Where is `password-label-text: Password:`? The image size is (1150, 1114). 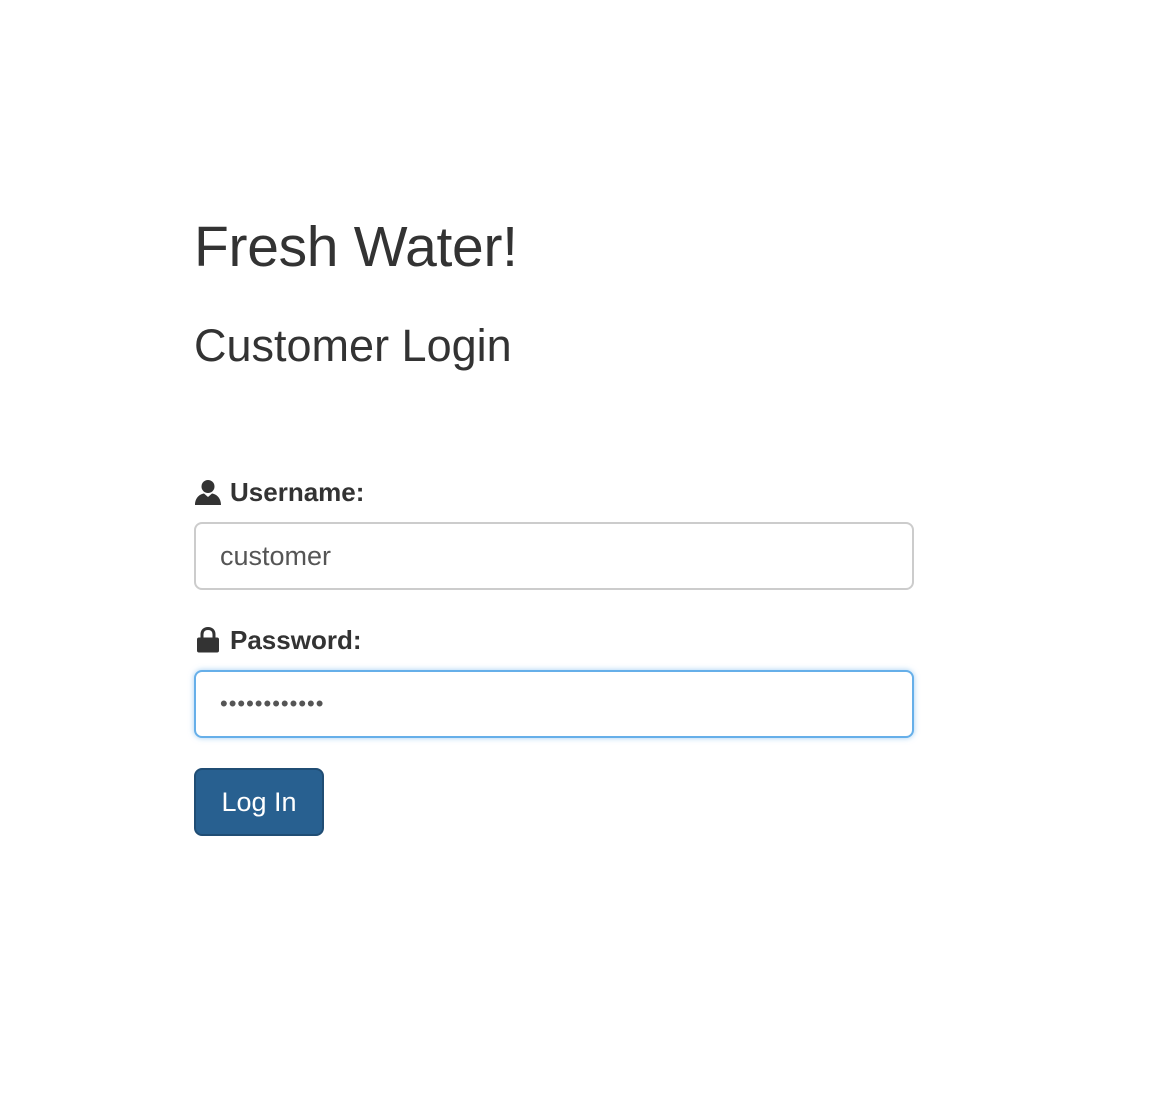 password-label-text: Password: is located at coordinates (296, 639).